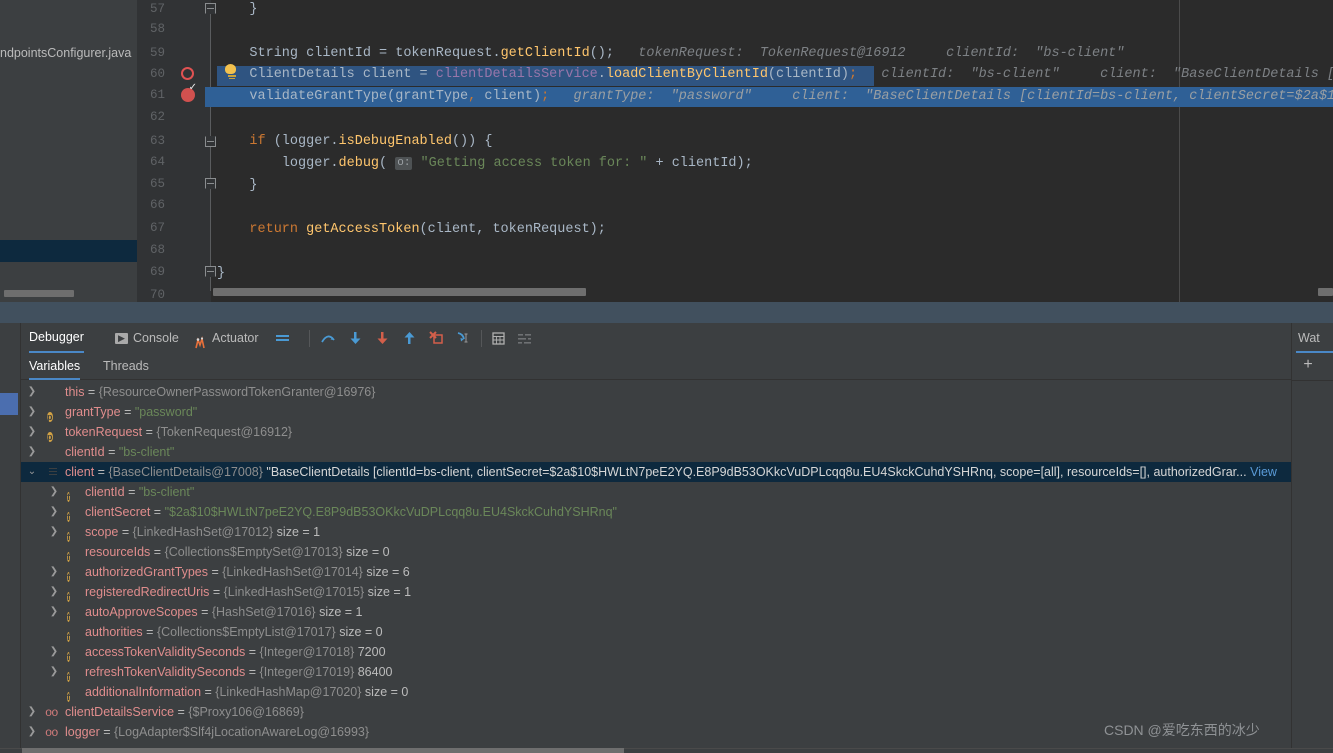  Describe the element at coordinates (481, 338) in the screenshot. I see `toolbar-separator` at that location.